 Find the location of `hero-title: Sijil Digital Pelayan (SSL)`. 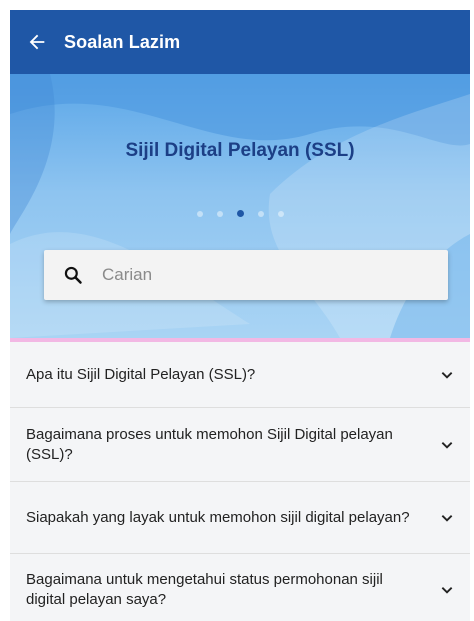

hero-title: Sijil Digital Pelayan (SSL) is located at coordinates (240, 150).